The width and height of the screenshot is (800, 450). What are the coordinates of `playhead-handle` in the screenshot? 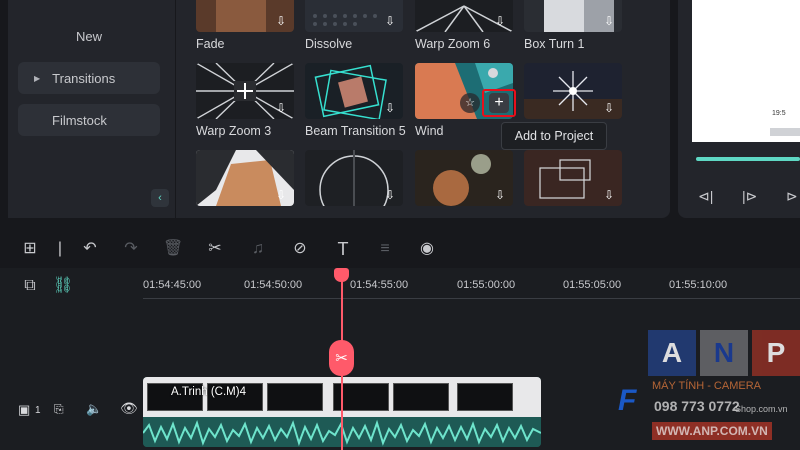 It's located at (341, 275).